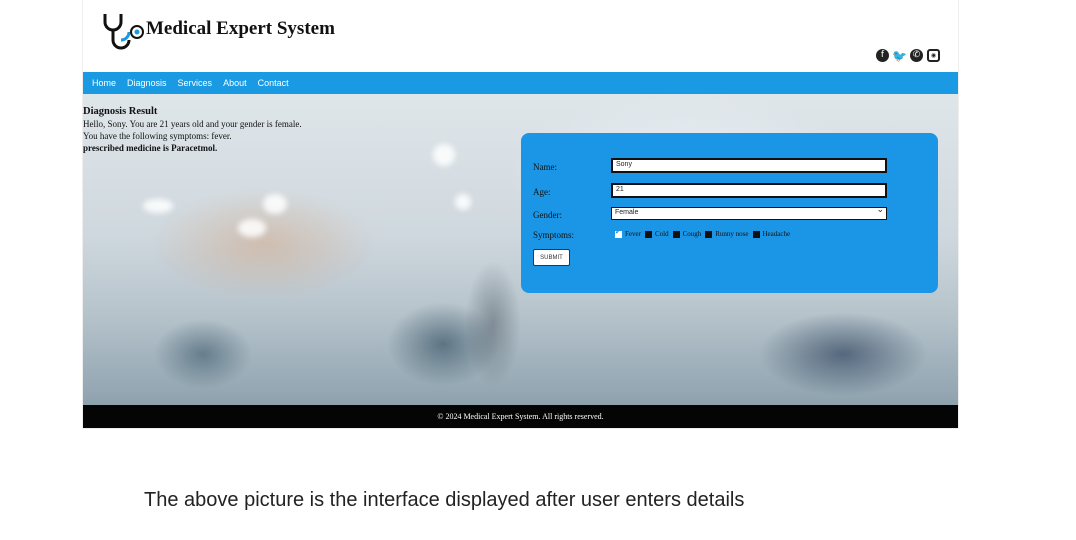 This screenshot has height=540, width=1076. I want to click on social-links: f 🐦 ✆ ◉, so click(908, 55).